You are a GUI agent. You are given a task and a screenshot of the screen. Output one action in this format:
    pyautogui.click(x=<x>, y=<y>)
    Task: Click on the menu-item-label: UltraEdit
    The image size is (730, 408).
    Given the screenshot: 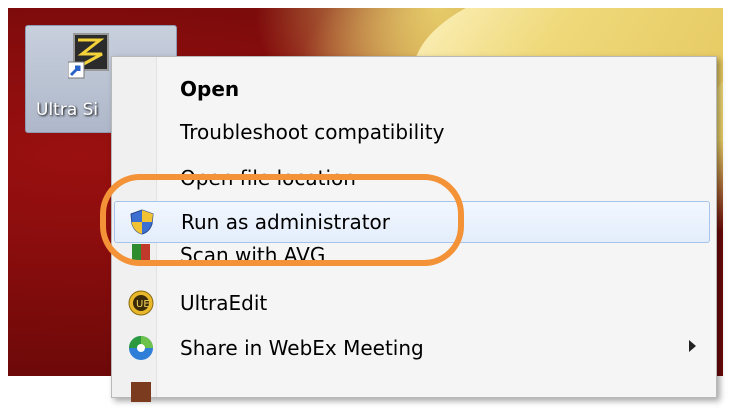 What is the action you would take?
    pyautogui.click(x=224, y=303)
    